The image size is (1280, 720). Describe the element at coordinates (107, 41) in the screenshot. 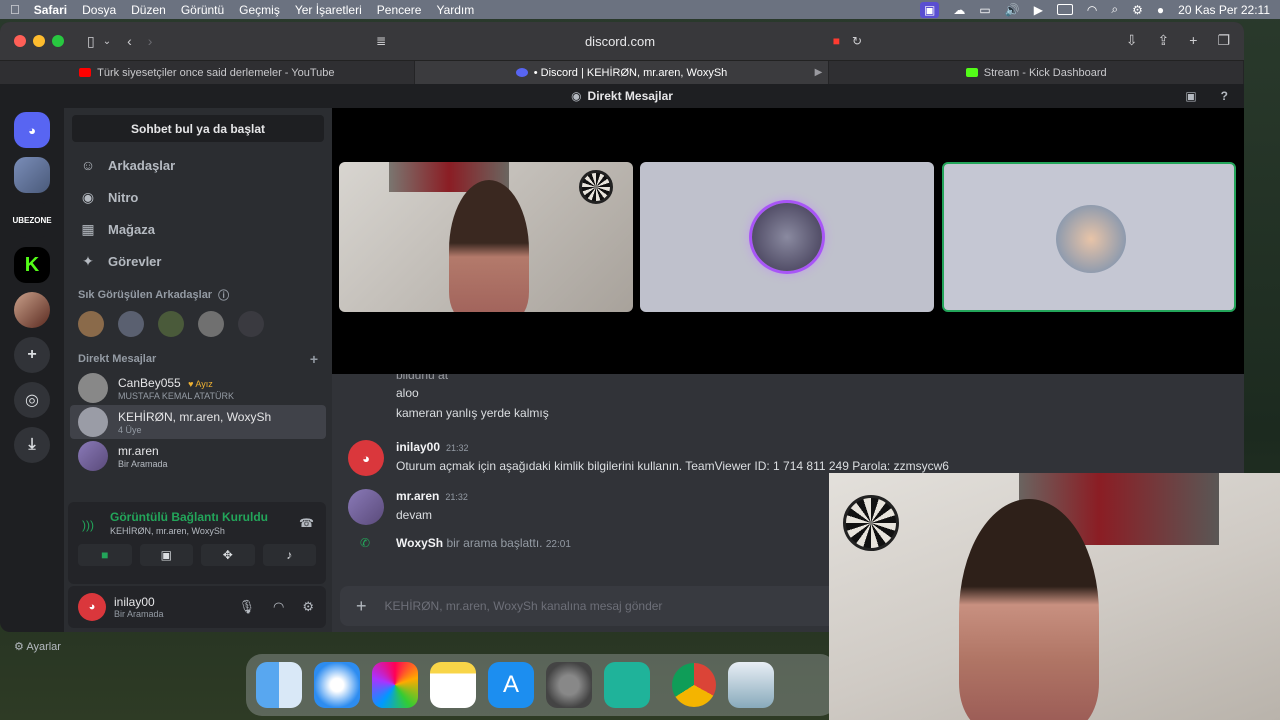

I see `chevron-down-icon: ⌄` at that location.